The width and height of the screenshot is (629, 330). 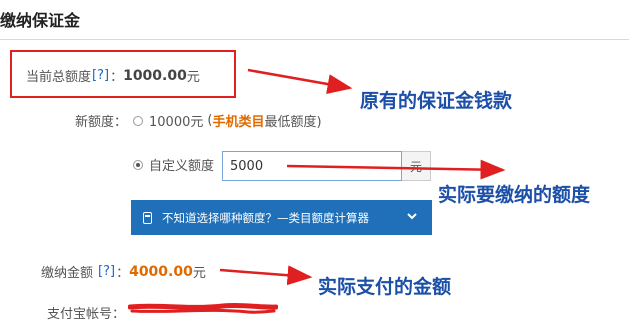 I want to click on annotation-arrow-quota, so click(x=396, y=169).